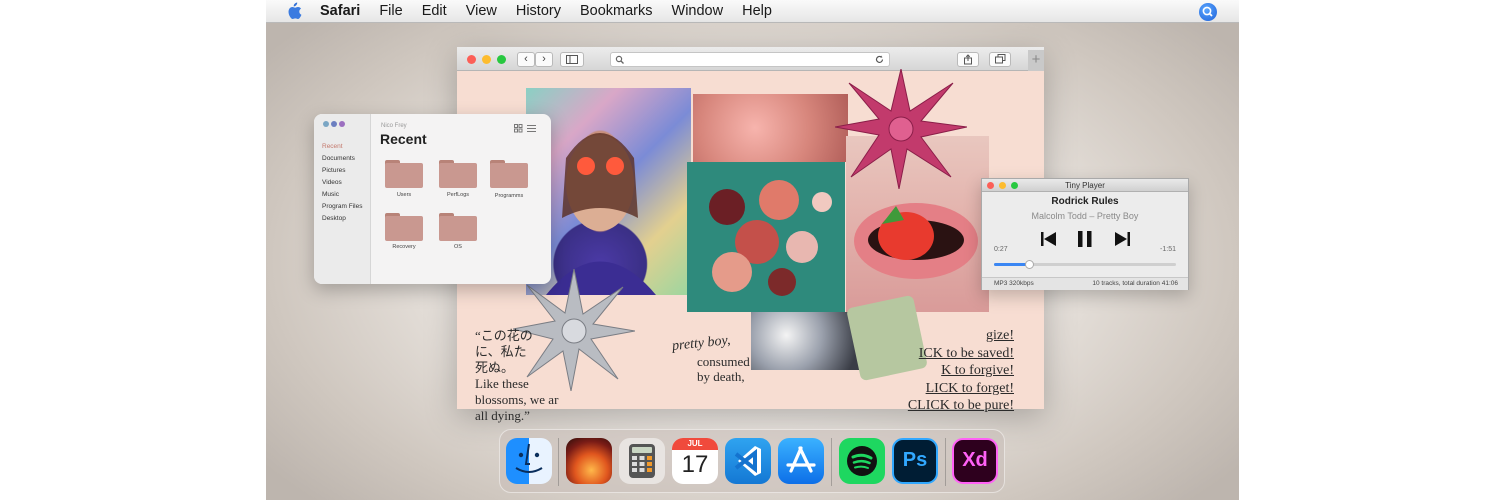 This screenshot has height=500, width=1500. Describe the element at coordinates (801, 461) in the screenshot. I see `app-store-icon` at that location.